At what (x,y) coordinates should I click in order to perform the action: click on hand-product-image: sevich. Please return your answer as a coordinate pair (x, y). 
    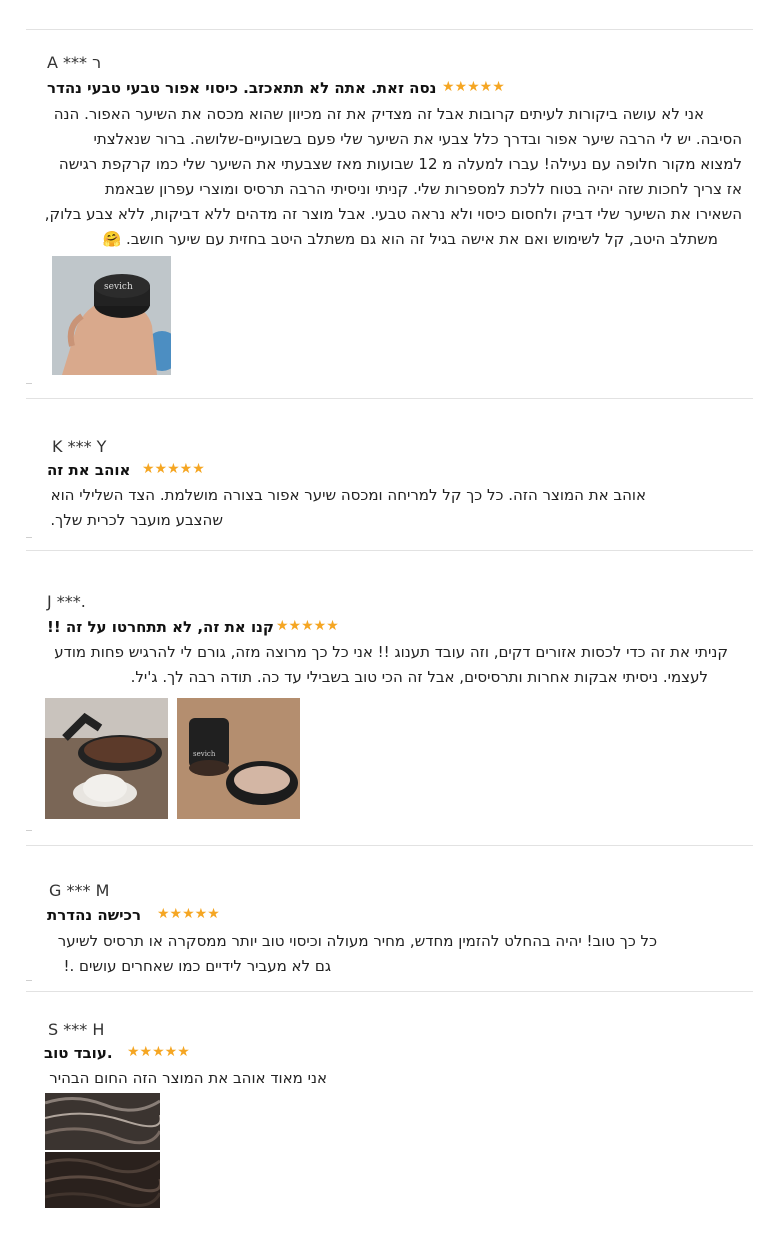
    Looking at the image, I should click on (111, 315).